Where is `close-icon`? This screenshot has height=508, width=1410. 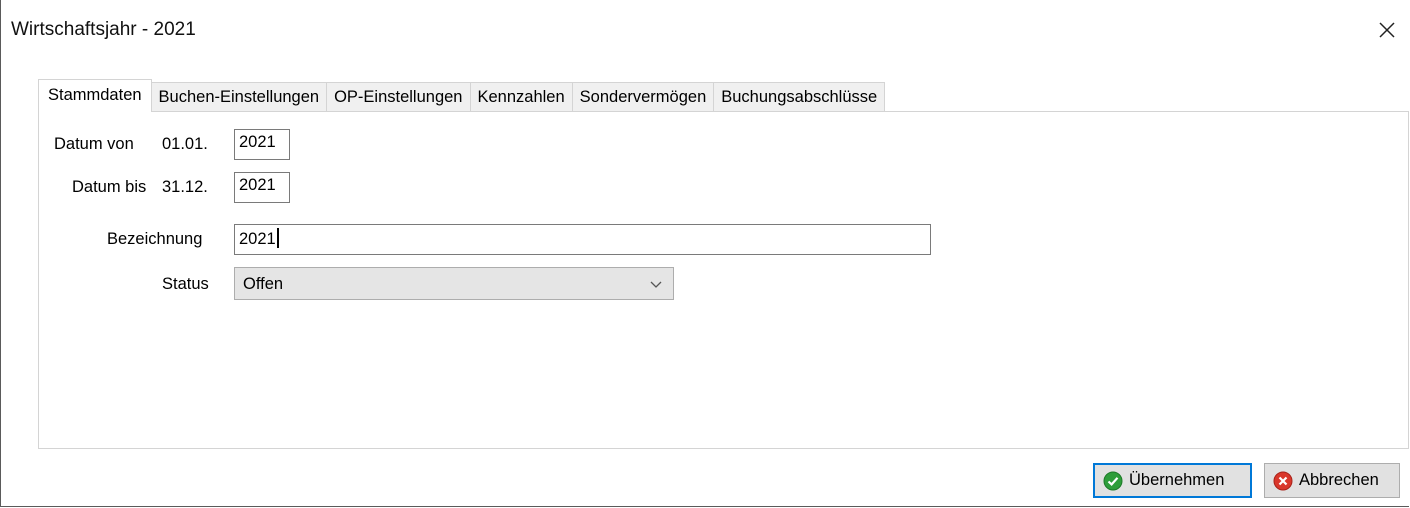 close-icon is located at coordinates (1387, 30).